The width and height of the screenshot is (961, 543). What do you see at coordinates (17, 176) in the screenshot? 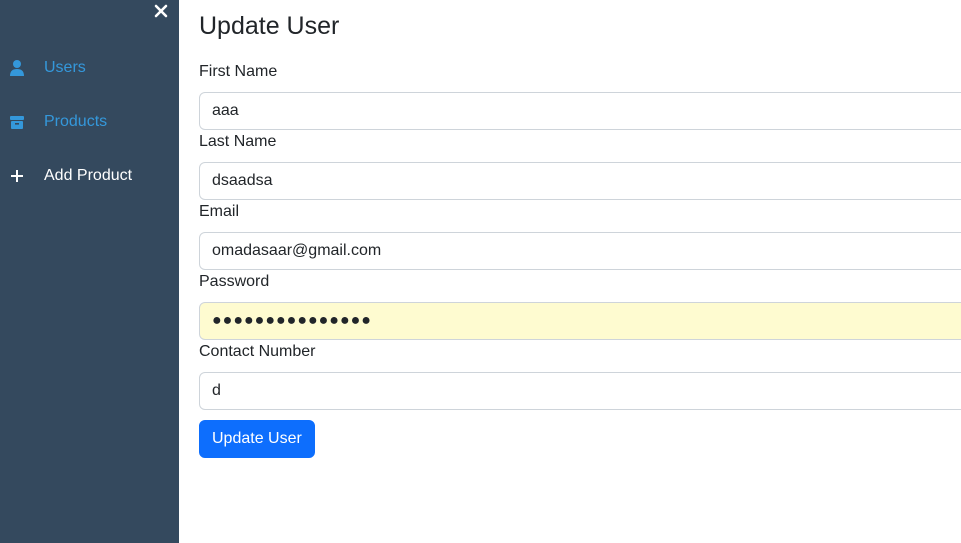
I see `plus-icon` at bounding box center [17, 176].